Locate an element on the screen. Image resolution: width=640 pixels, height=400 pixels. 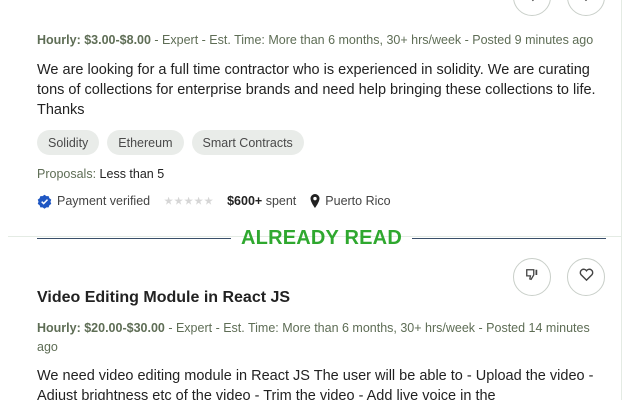
already-read-label: ALREADY READ is located at coordinates (321, 237).